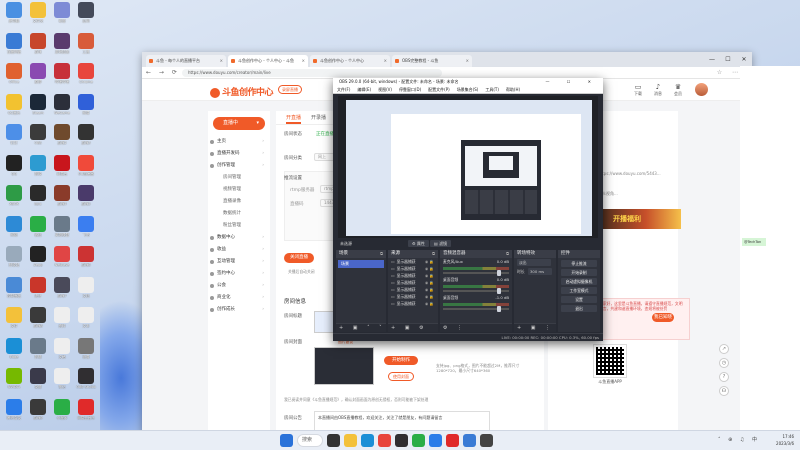 The height and width of the screenshot is (450, 800). What do you see at coordinates (418, 243) in the screenshot?
I see `properties-button: ⚙ 属性` at bounding box center [418, 243].